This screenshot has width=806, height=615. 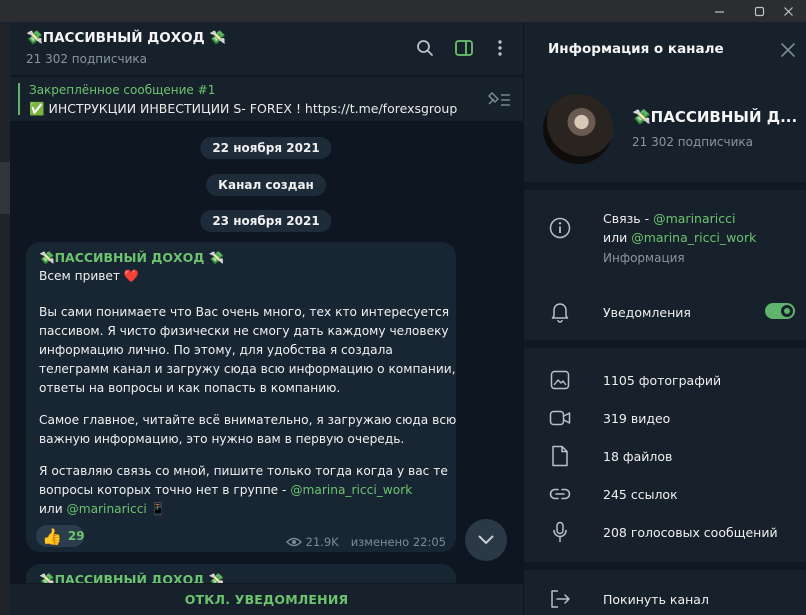 What do you see at coordinates (53, 509) in the screenshot?
I see `message-text: или` at bounding box center [53, 509].